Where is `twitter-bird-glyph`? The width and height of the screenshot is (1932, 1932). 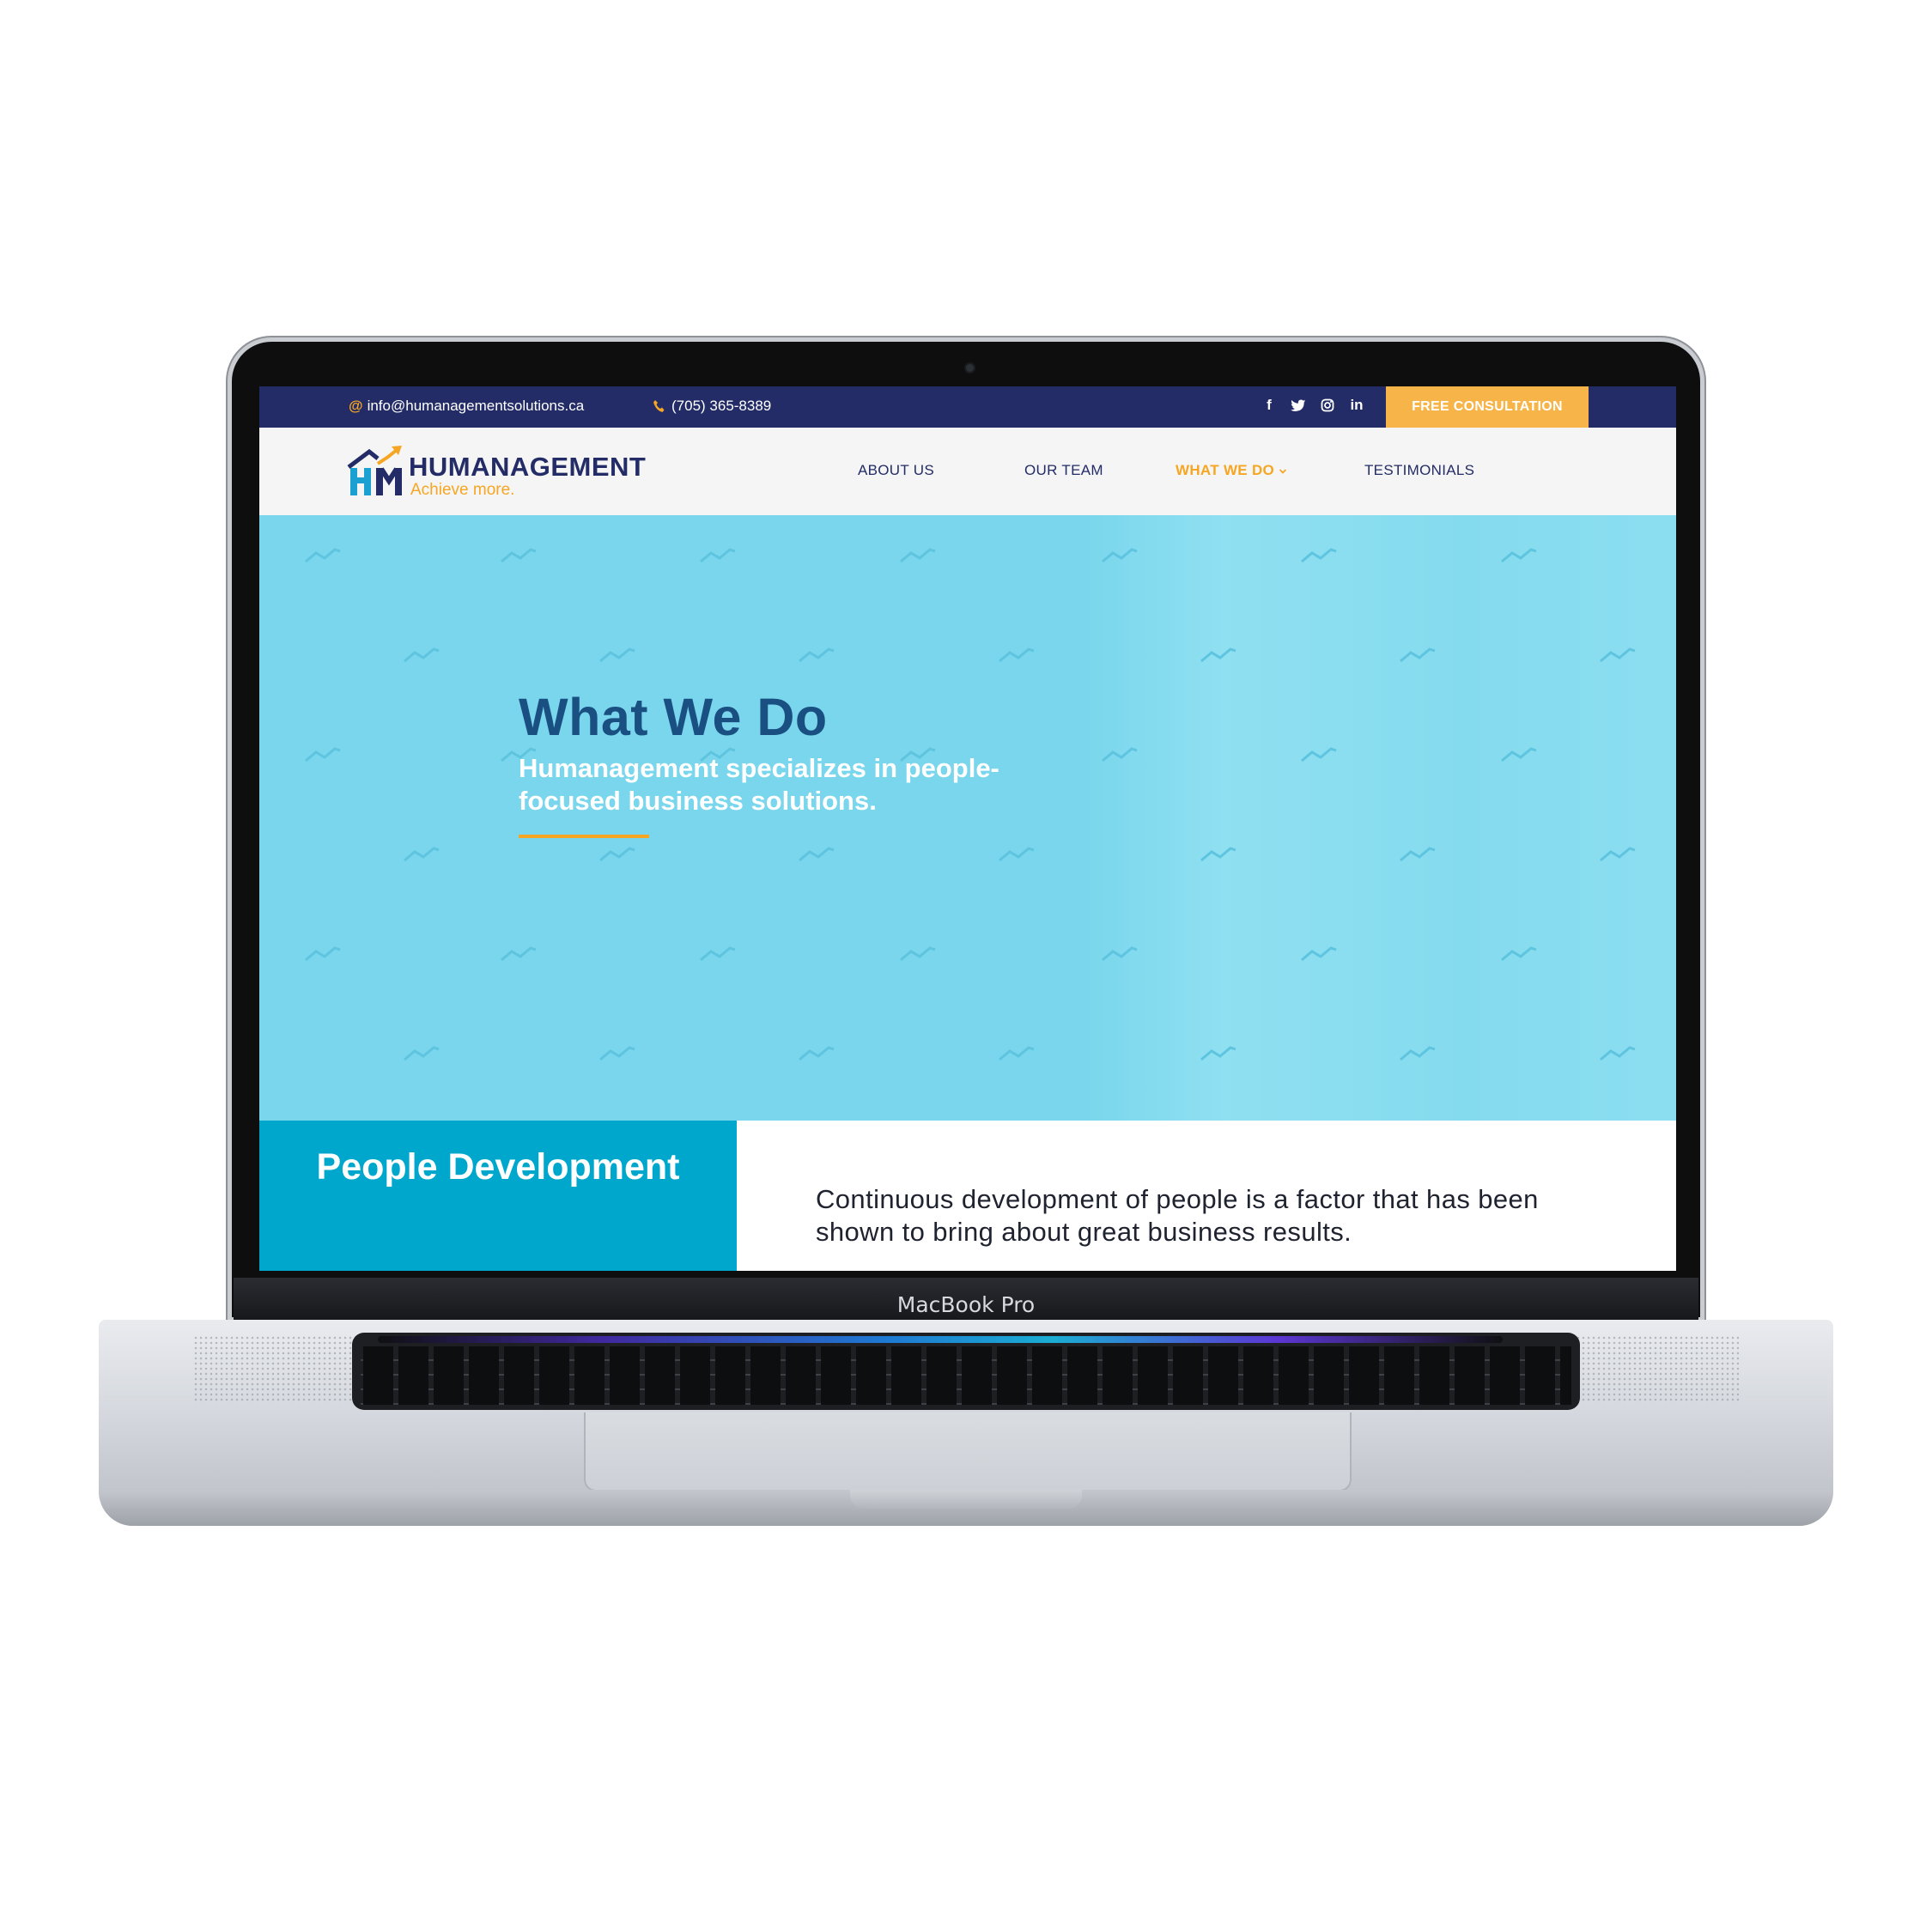 twitter-bird-glyph is located at coordinates (1298, 405).